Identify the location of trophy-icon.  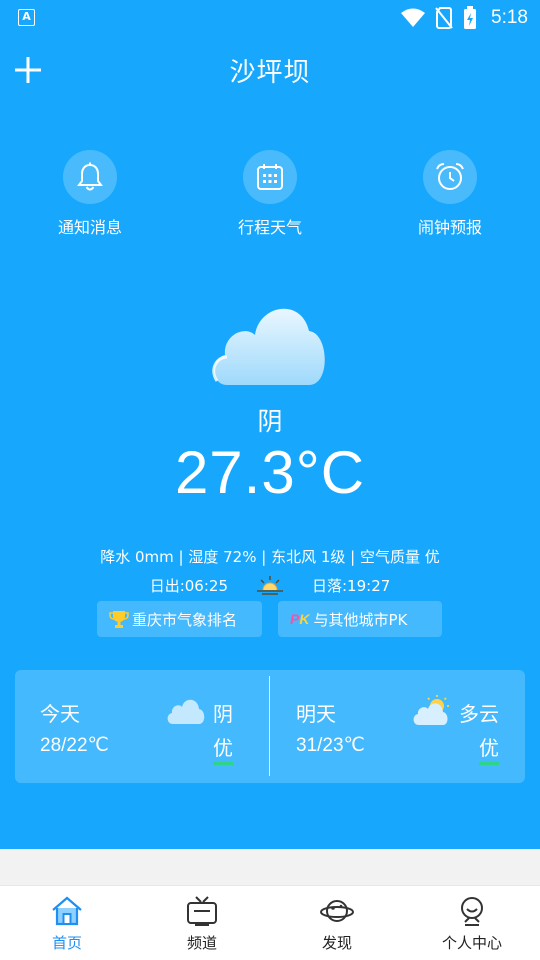
(119, 619).